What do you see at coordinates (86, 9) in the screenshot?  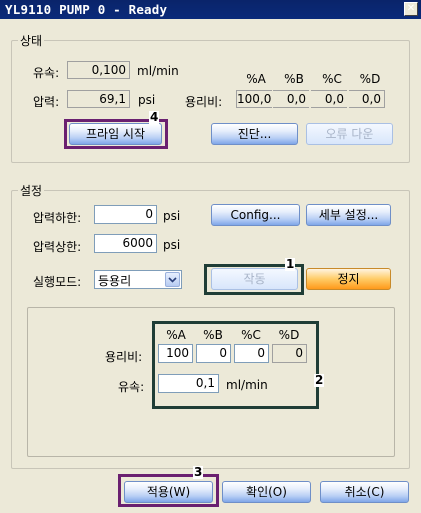 I see `window-title: YL9110 PUMP 0 - Ready` at bounding box center [86, 9].